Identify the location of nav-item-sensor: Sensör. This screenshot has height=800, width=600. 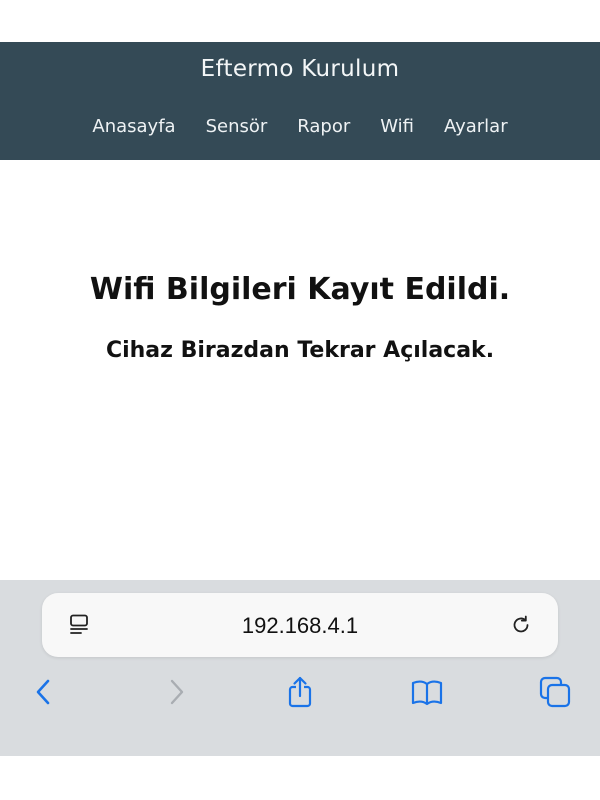
(237, 126).